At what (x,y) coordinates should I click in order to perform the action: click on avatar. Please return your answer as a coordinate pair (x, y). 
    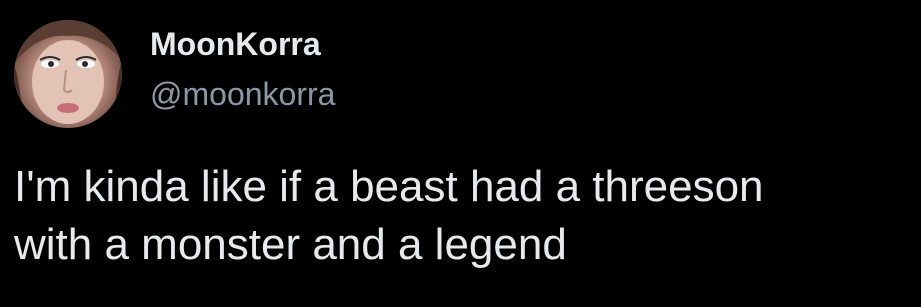
    Looking at the image, I should click on (68, 74).